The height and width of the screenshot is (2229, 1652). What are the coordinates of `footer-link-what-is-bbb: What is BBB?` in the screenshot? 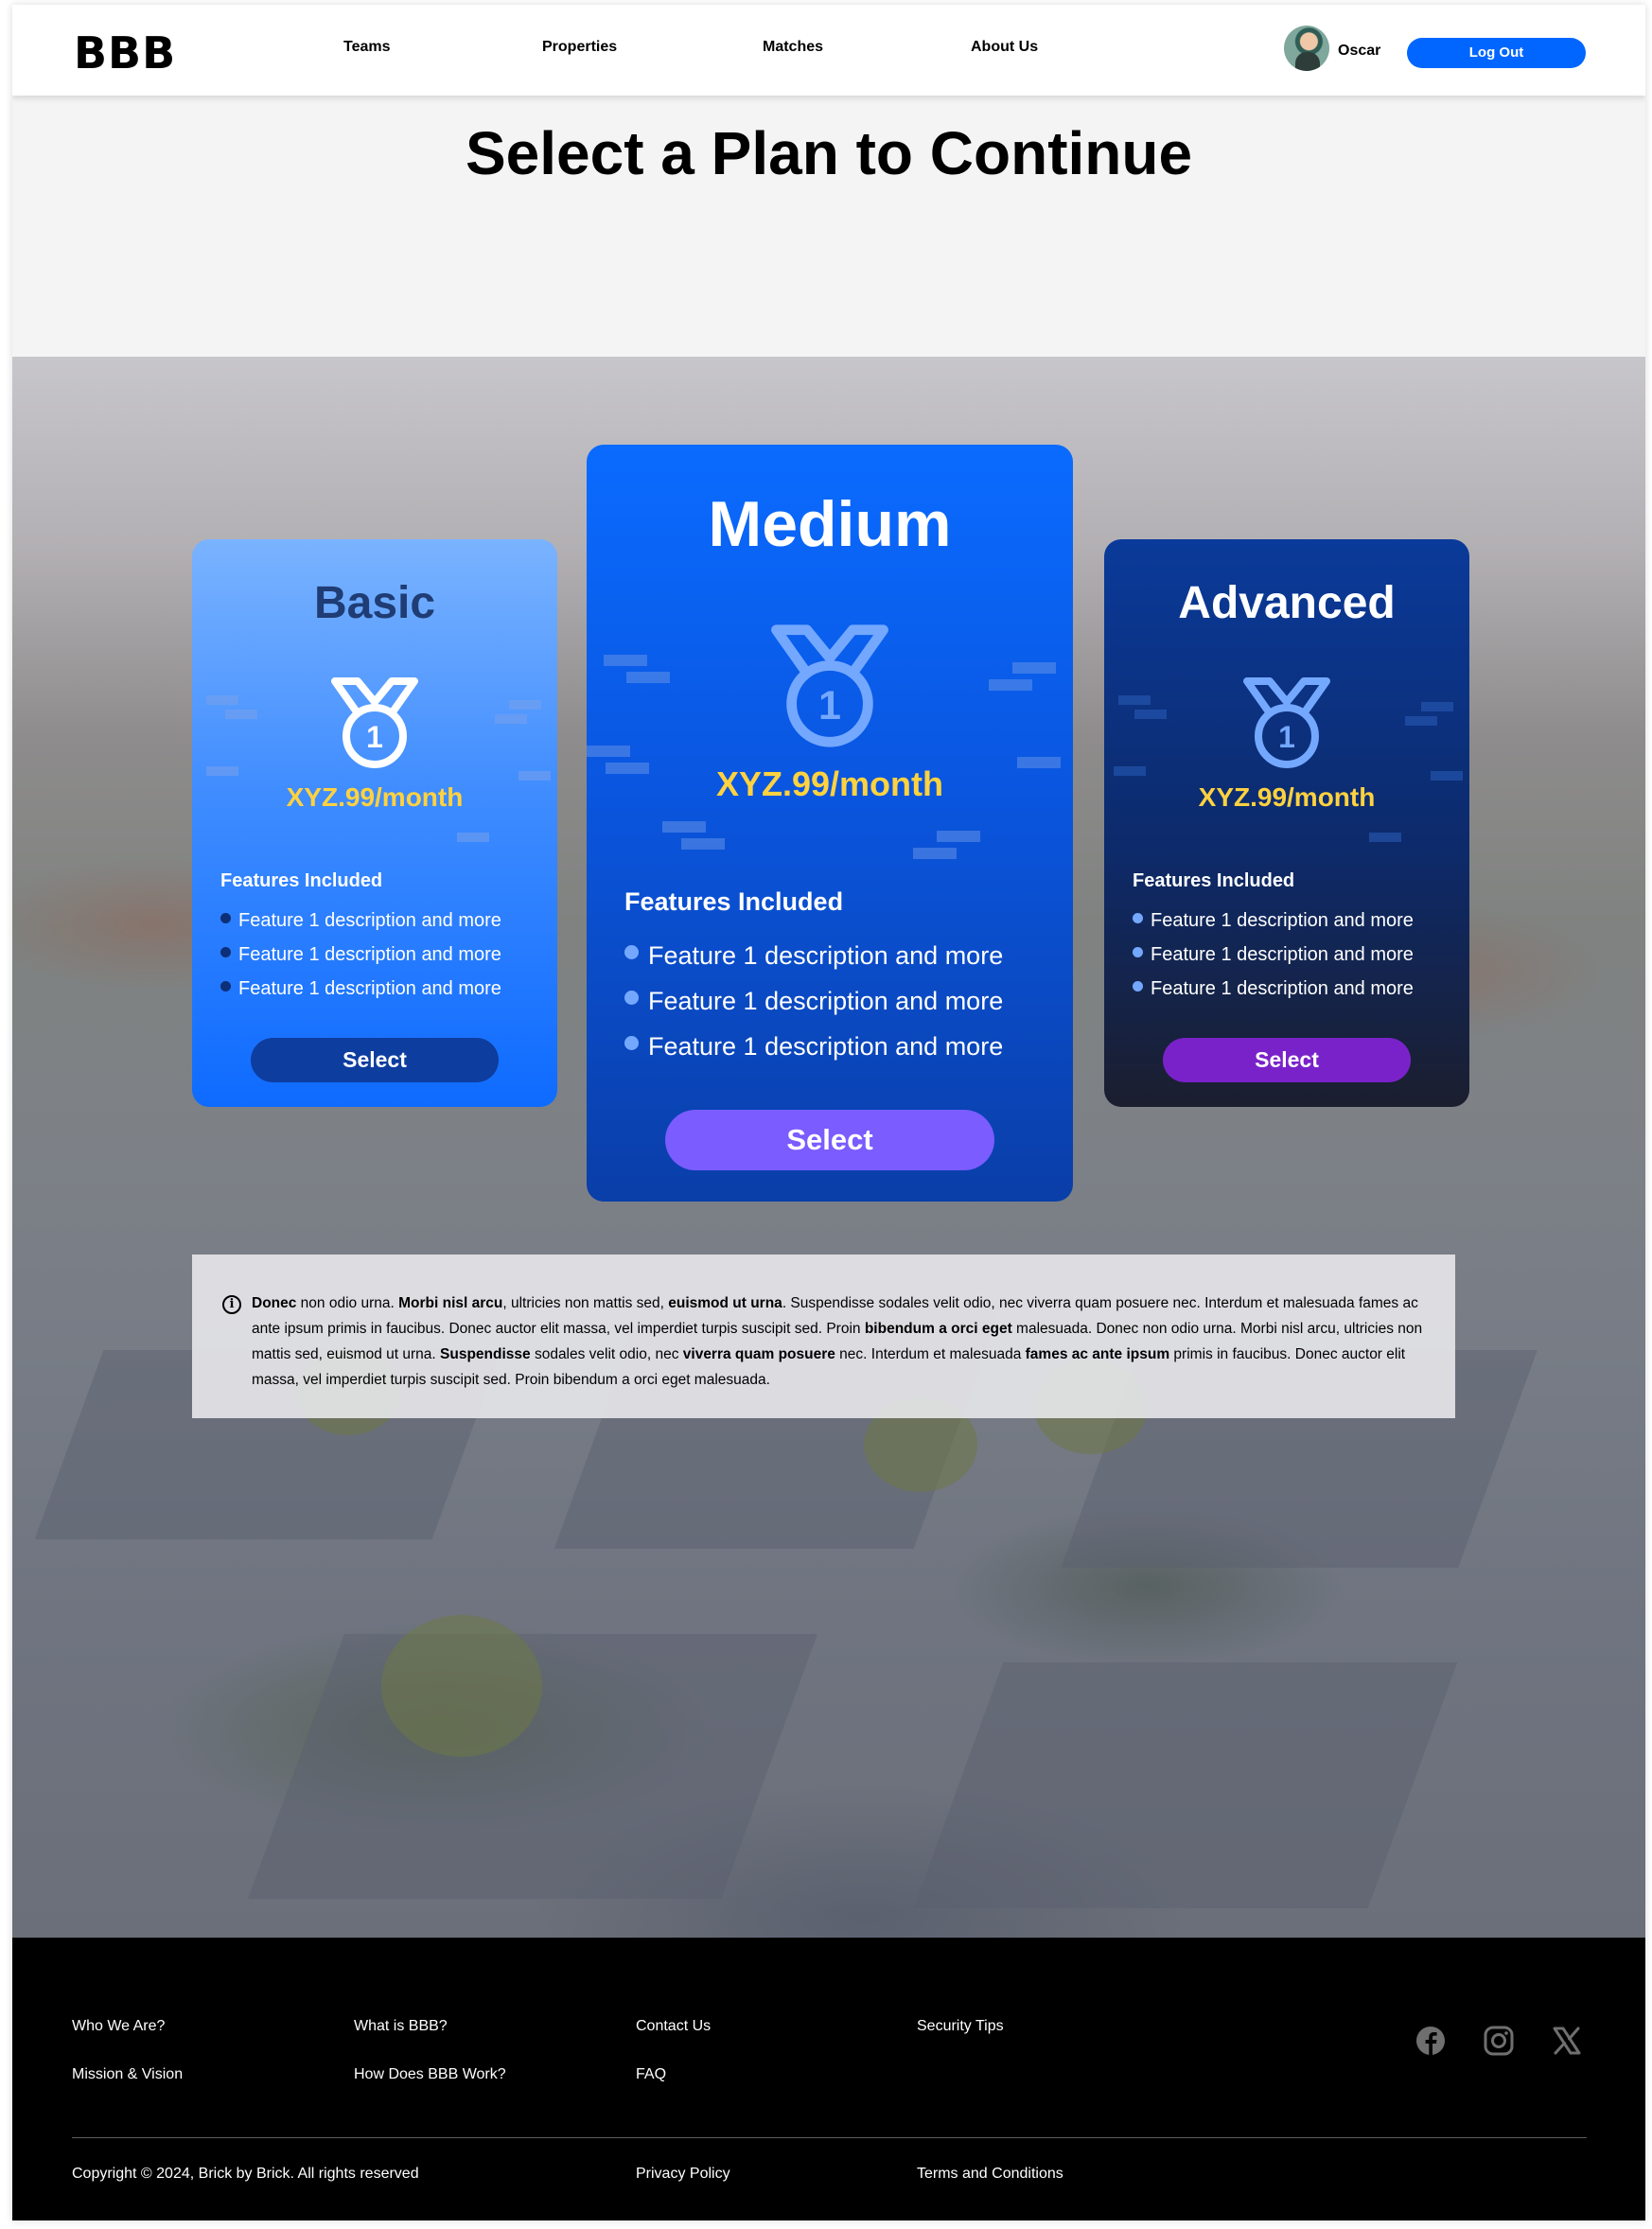 It's located at (401, 2026).